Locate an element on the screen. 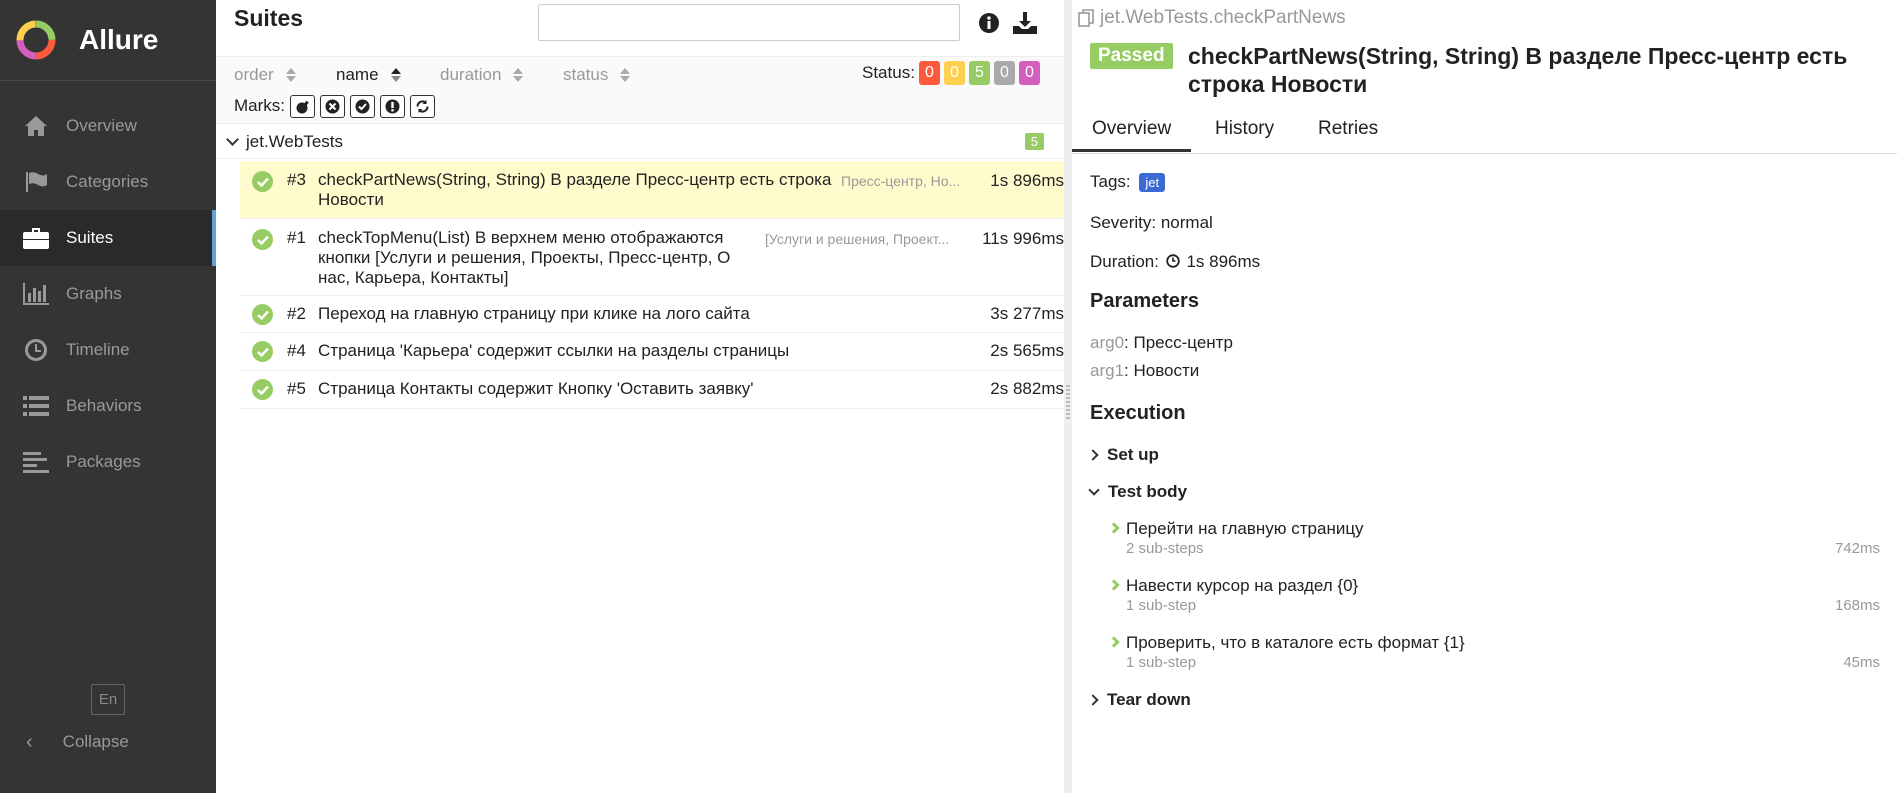  sidebar: Allure Overview Categories Suites Graphs is located at coordinates (108, 396).